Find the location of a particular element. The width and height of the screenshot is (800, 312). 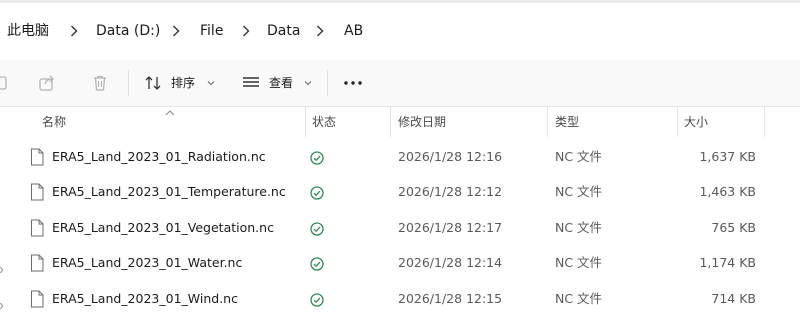

delete-icon is located at coordinates (100, 83).